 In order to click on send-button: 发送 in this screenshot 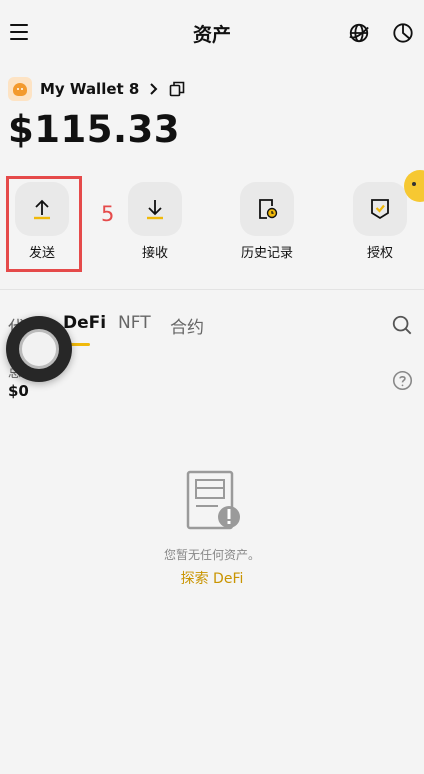, I will do `click(42, 221)`.